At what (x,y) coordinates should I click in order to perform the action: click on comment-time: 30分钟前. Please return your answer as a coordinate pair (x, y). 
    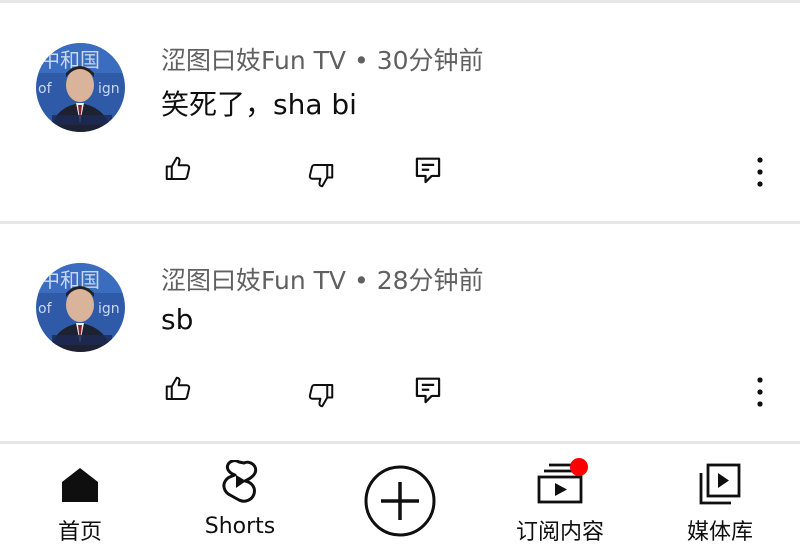
    Looking at the image, I should click on (430, 60).